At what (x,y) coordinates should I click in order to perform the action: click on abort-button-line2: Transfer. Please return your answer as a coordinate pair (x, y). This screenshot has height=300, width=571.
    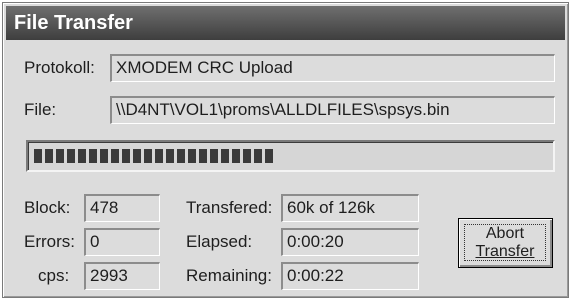
    Looking at the image, I should click on (505, 251).